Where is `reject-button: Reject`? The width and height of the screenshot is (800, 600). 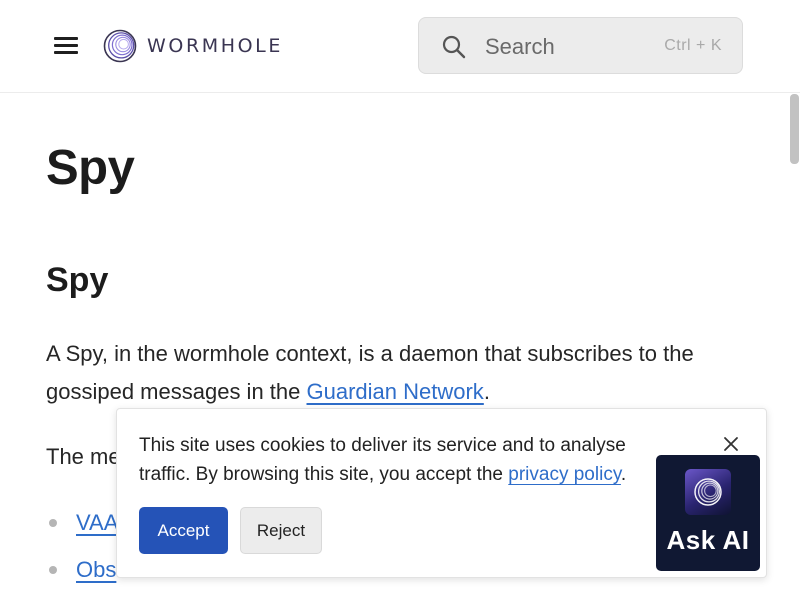 reject-button: Reject is located at coordinates (281, 530).